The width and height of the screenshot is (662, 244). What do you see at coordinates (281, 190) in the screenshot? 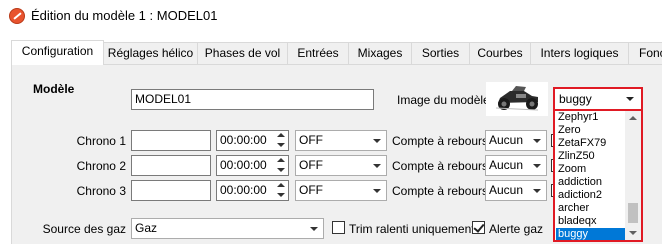
I see `chrono-3-time-spinner` at bounding box center [281, 190].